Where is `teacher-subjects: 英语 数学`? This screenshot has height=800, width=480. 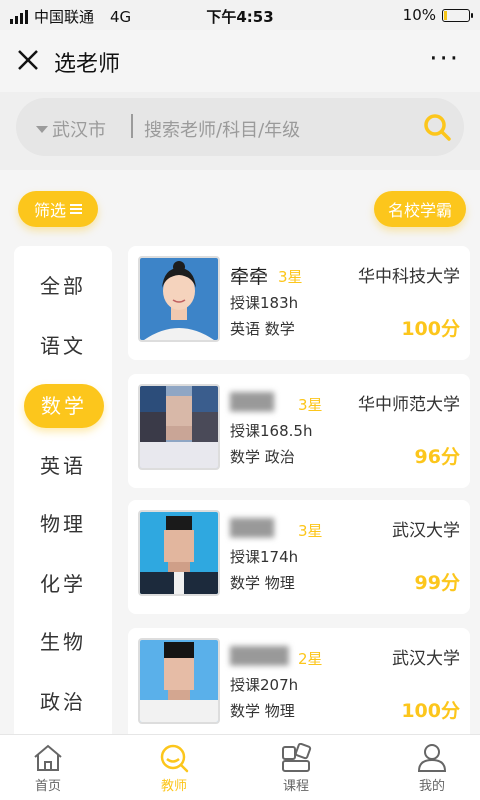
teacher-subjects: 英语 数学 is located at coordinates (262, 329).